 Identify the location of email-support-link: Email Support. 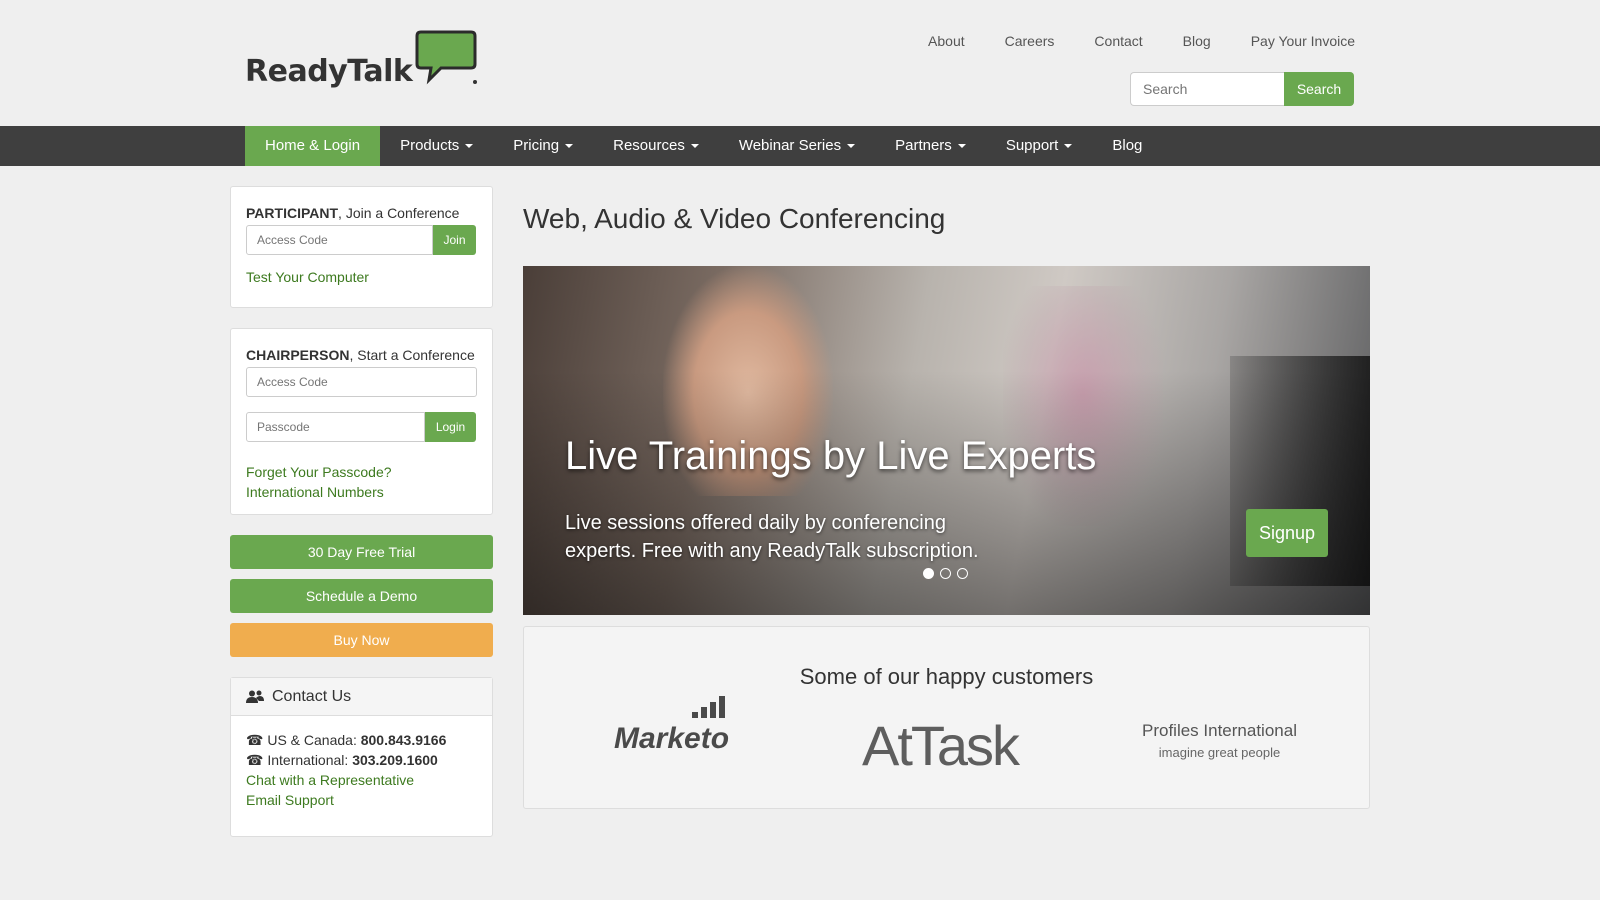
(361, 800).